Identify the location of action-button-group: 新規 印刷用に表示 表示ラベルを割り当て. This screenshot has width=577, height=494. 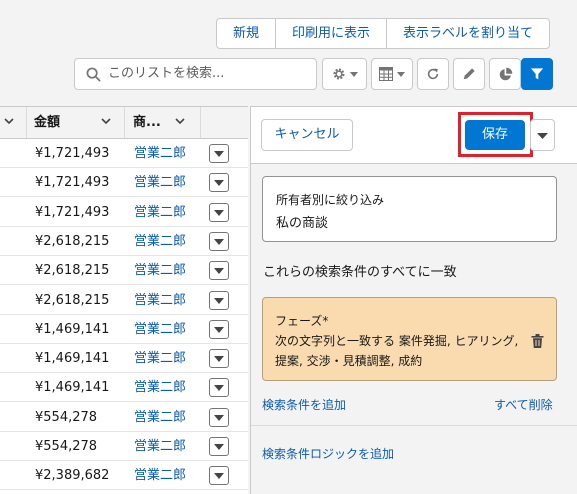
(383, 33).